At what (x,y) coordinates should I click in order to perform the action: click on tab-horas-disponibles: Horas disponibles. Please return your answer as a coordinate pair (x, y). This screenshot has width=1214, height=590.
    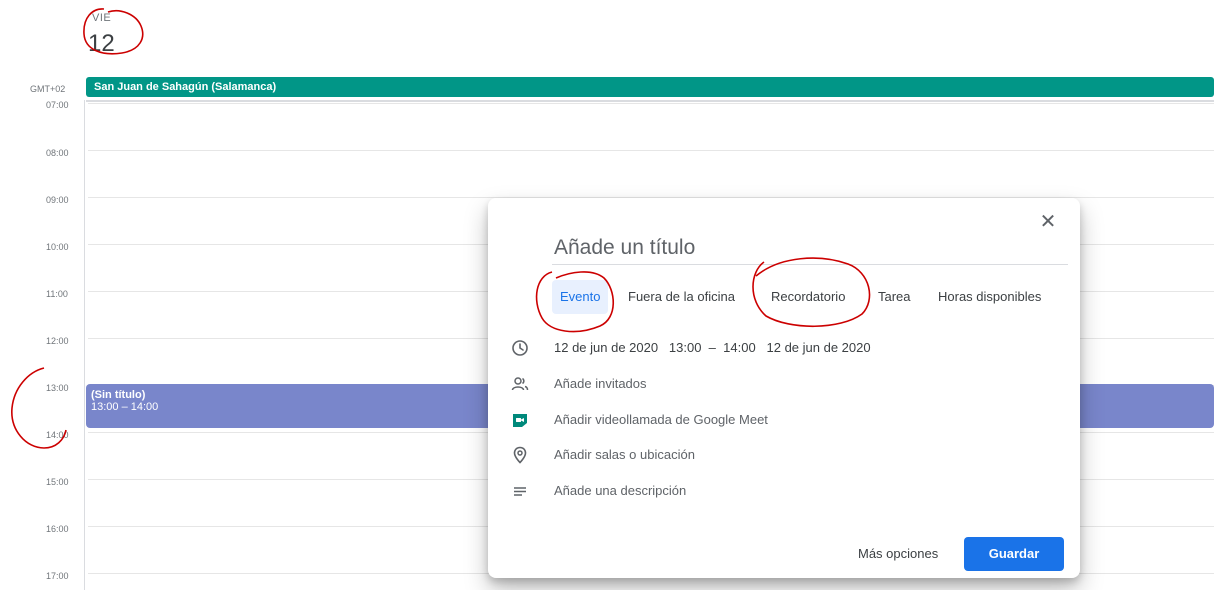
    Looking at the image, I should click on (989, 297).